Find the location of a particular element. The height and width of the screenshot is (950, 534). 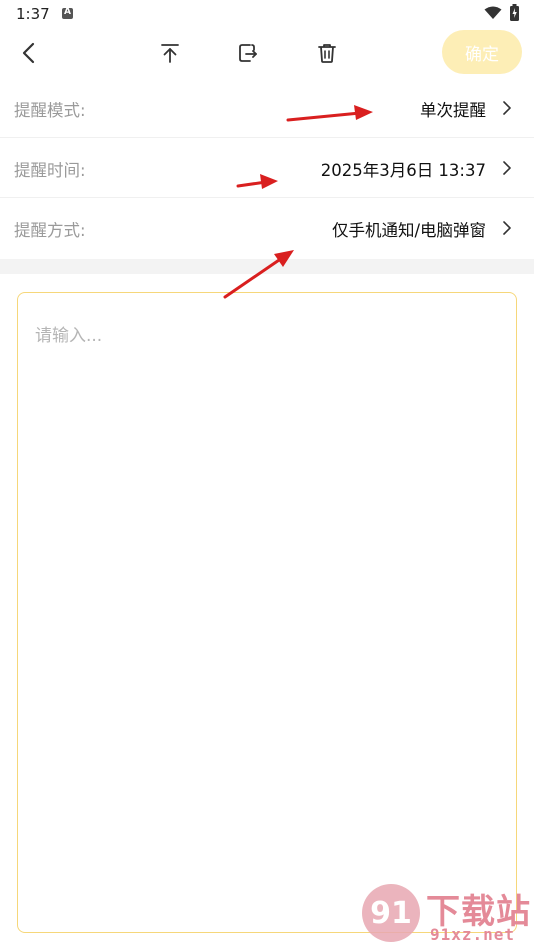

status-time: 1:37 is located at coordinates (33, 14).